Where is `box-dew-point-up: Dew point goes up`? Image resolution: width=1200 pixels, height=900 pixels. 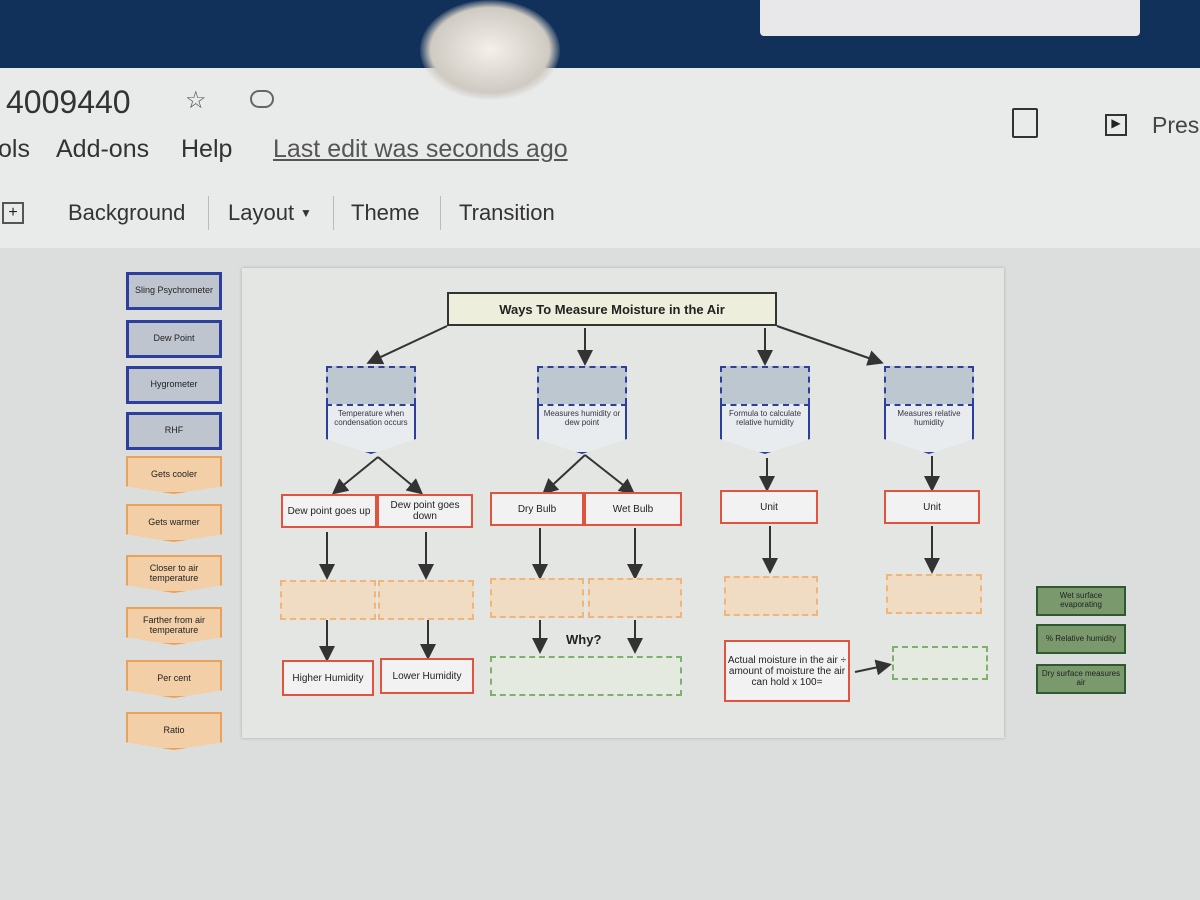 box-dew-point-up: Dew point goes up is located at coordinates (329, 511).